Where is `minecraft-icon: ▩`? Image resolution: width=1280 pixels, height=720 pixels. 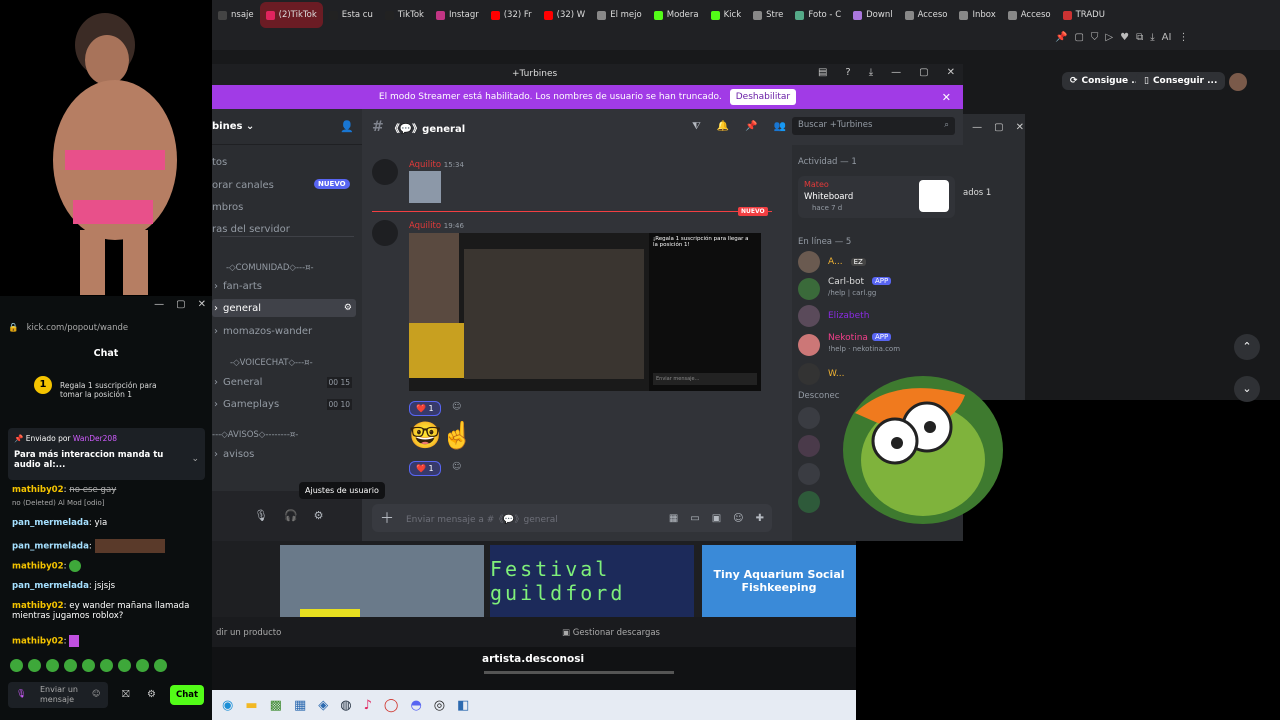
minecraft-icon: ▩ is located at coordinates (276, 705).